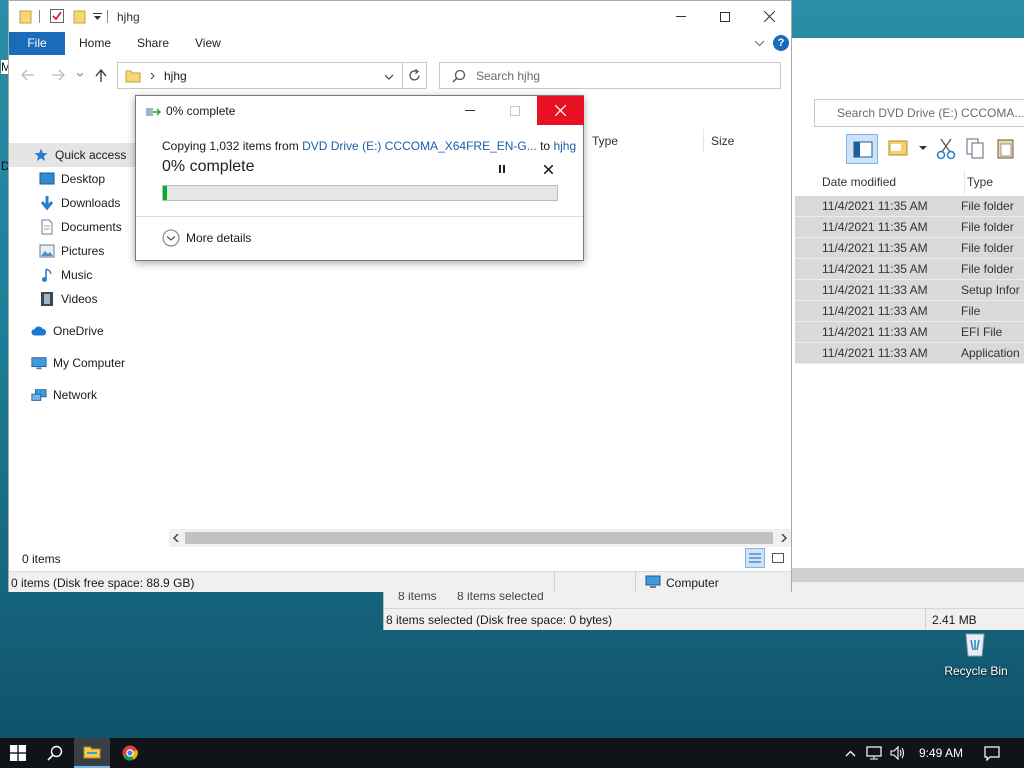  What do you see at coordinates (469, 110) in the screenshot?
I see `dialog-minimize-button` at bounding box center [469, 110].